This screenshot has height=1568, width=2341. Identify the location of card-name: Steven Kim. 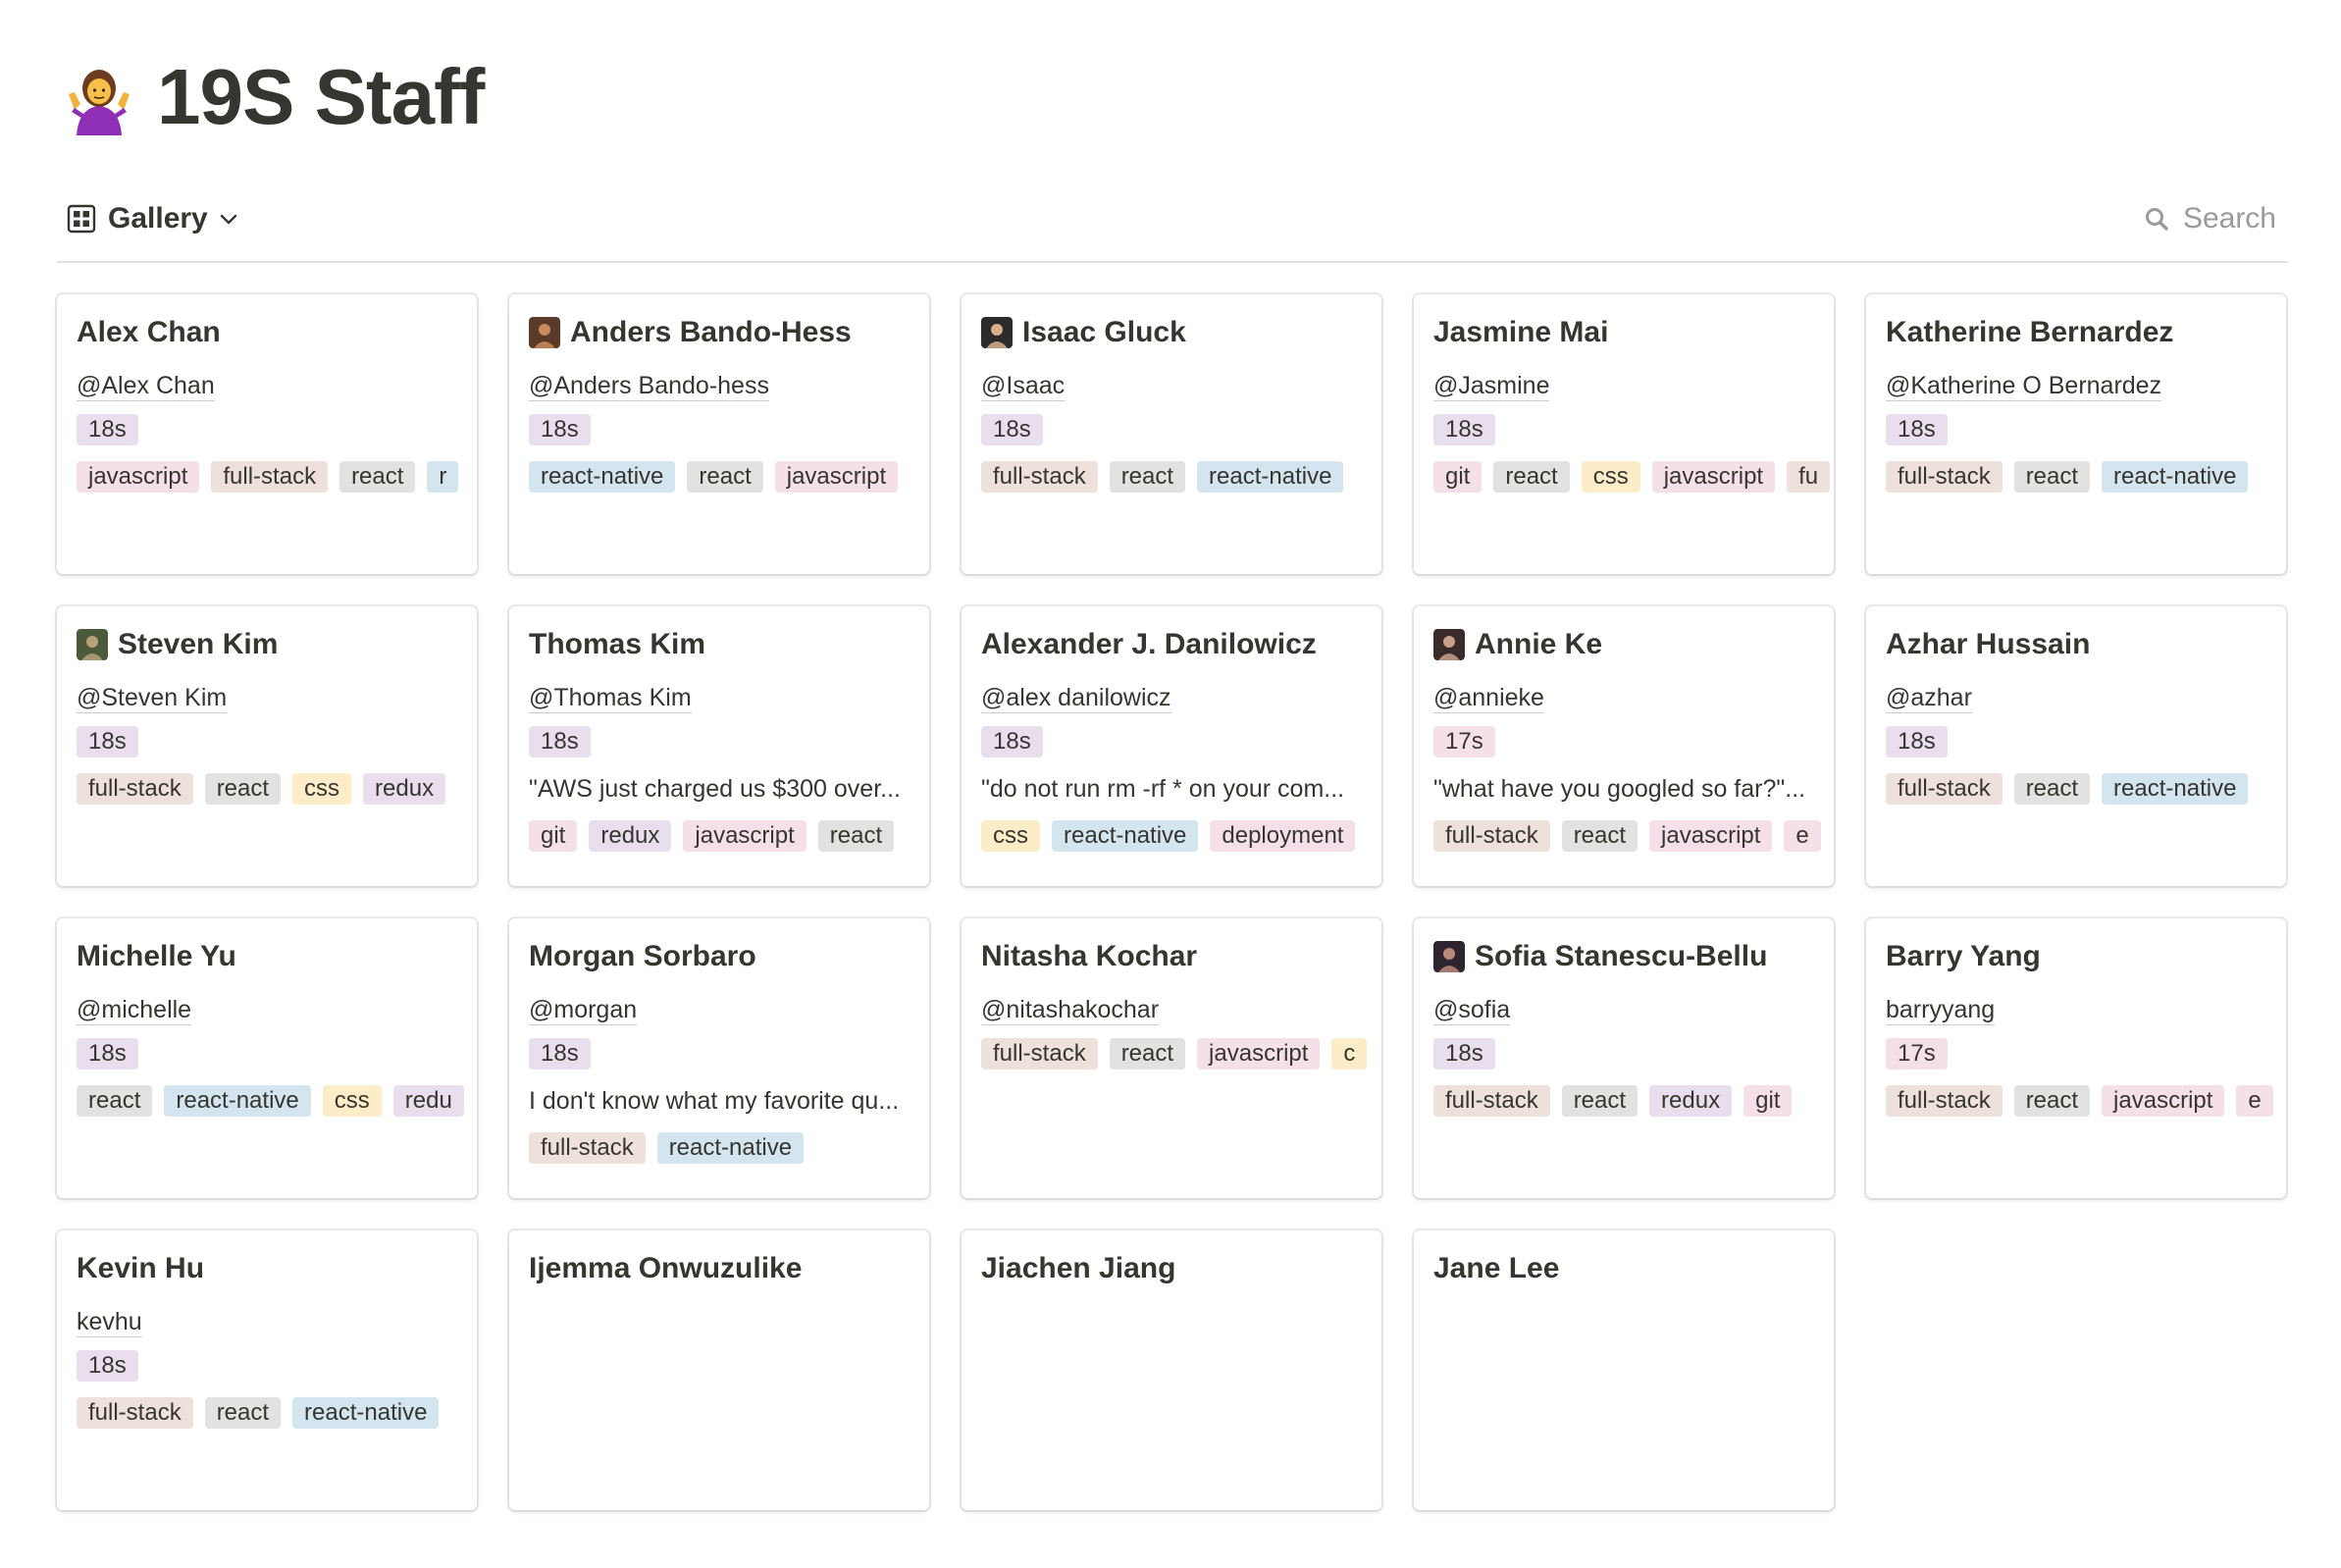
(199, 644).